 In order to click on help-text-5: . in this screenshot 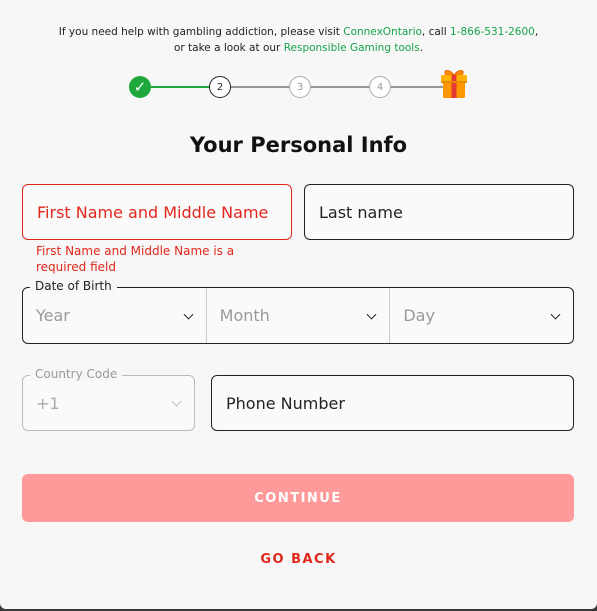, I will do `click(421, 48)`.